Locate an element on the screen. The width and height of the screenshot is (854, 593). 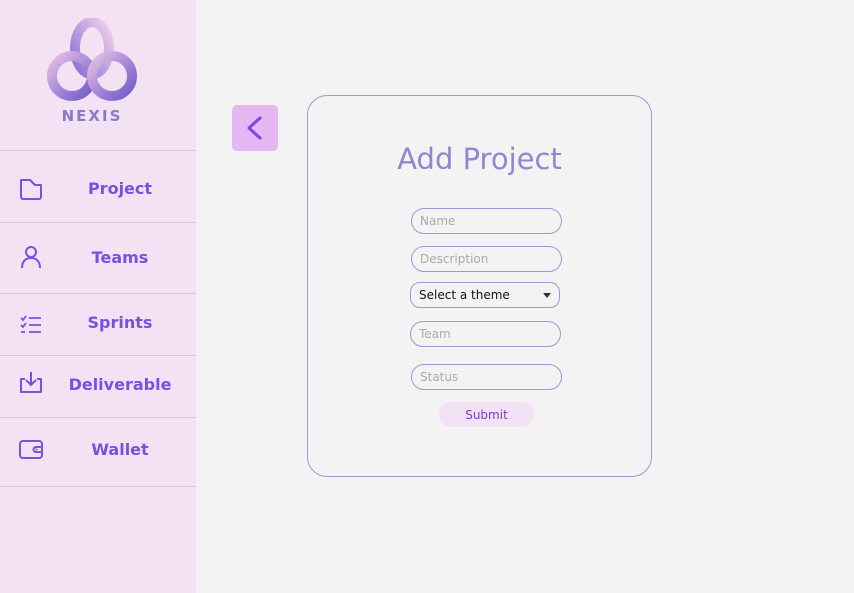
status-input is located at coordinates (486, 377).